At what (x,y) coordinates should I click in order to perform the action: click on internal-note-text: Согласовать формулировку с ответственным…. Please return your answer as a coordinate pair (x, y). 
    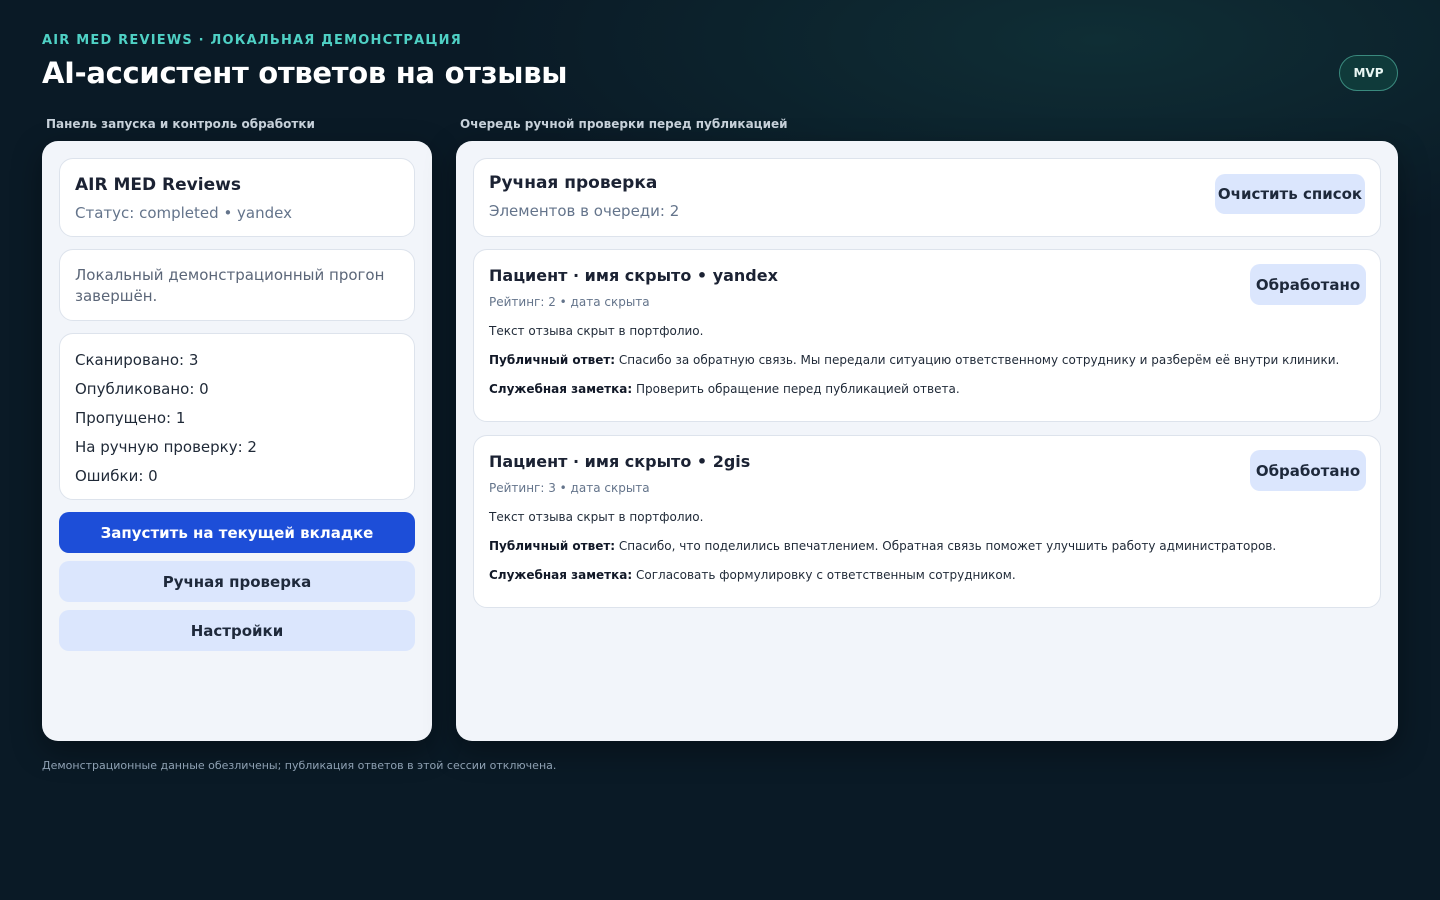
    Looking at the image, I should click on (826, 575).